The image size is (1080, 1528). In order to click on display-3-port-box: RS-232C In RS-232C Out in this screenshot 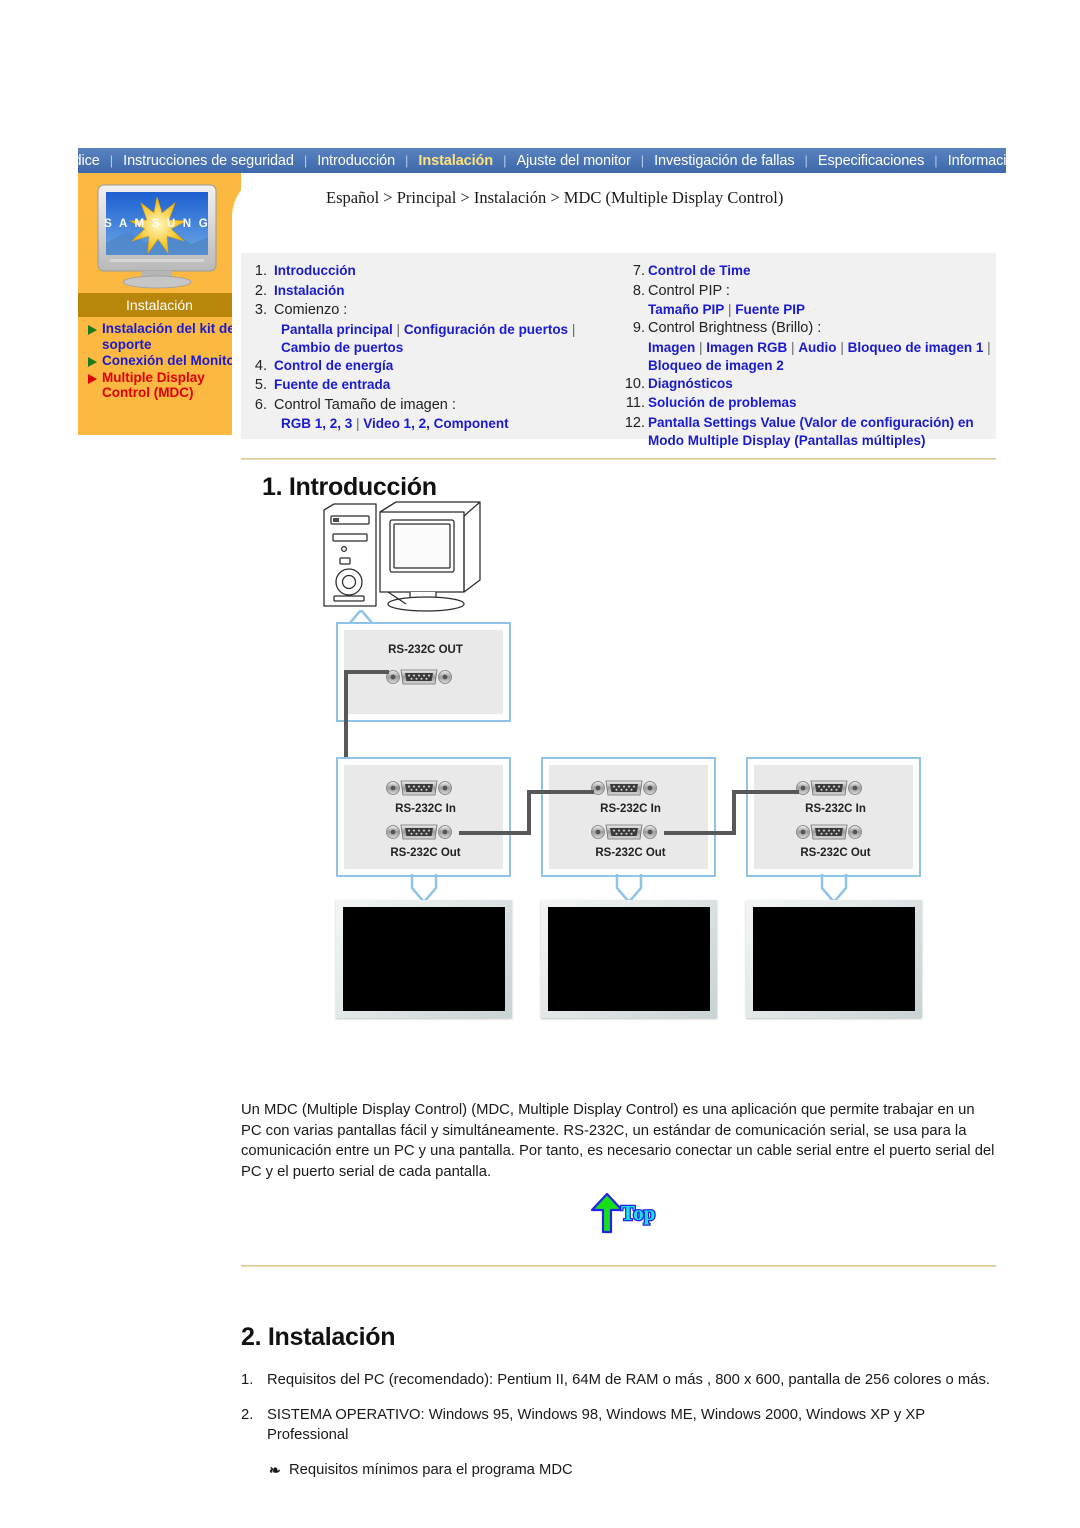, I will do `click(833, 817)`.